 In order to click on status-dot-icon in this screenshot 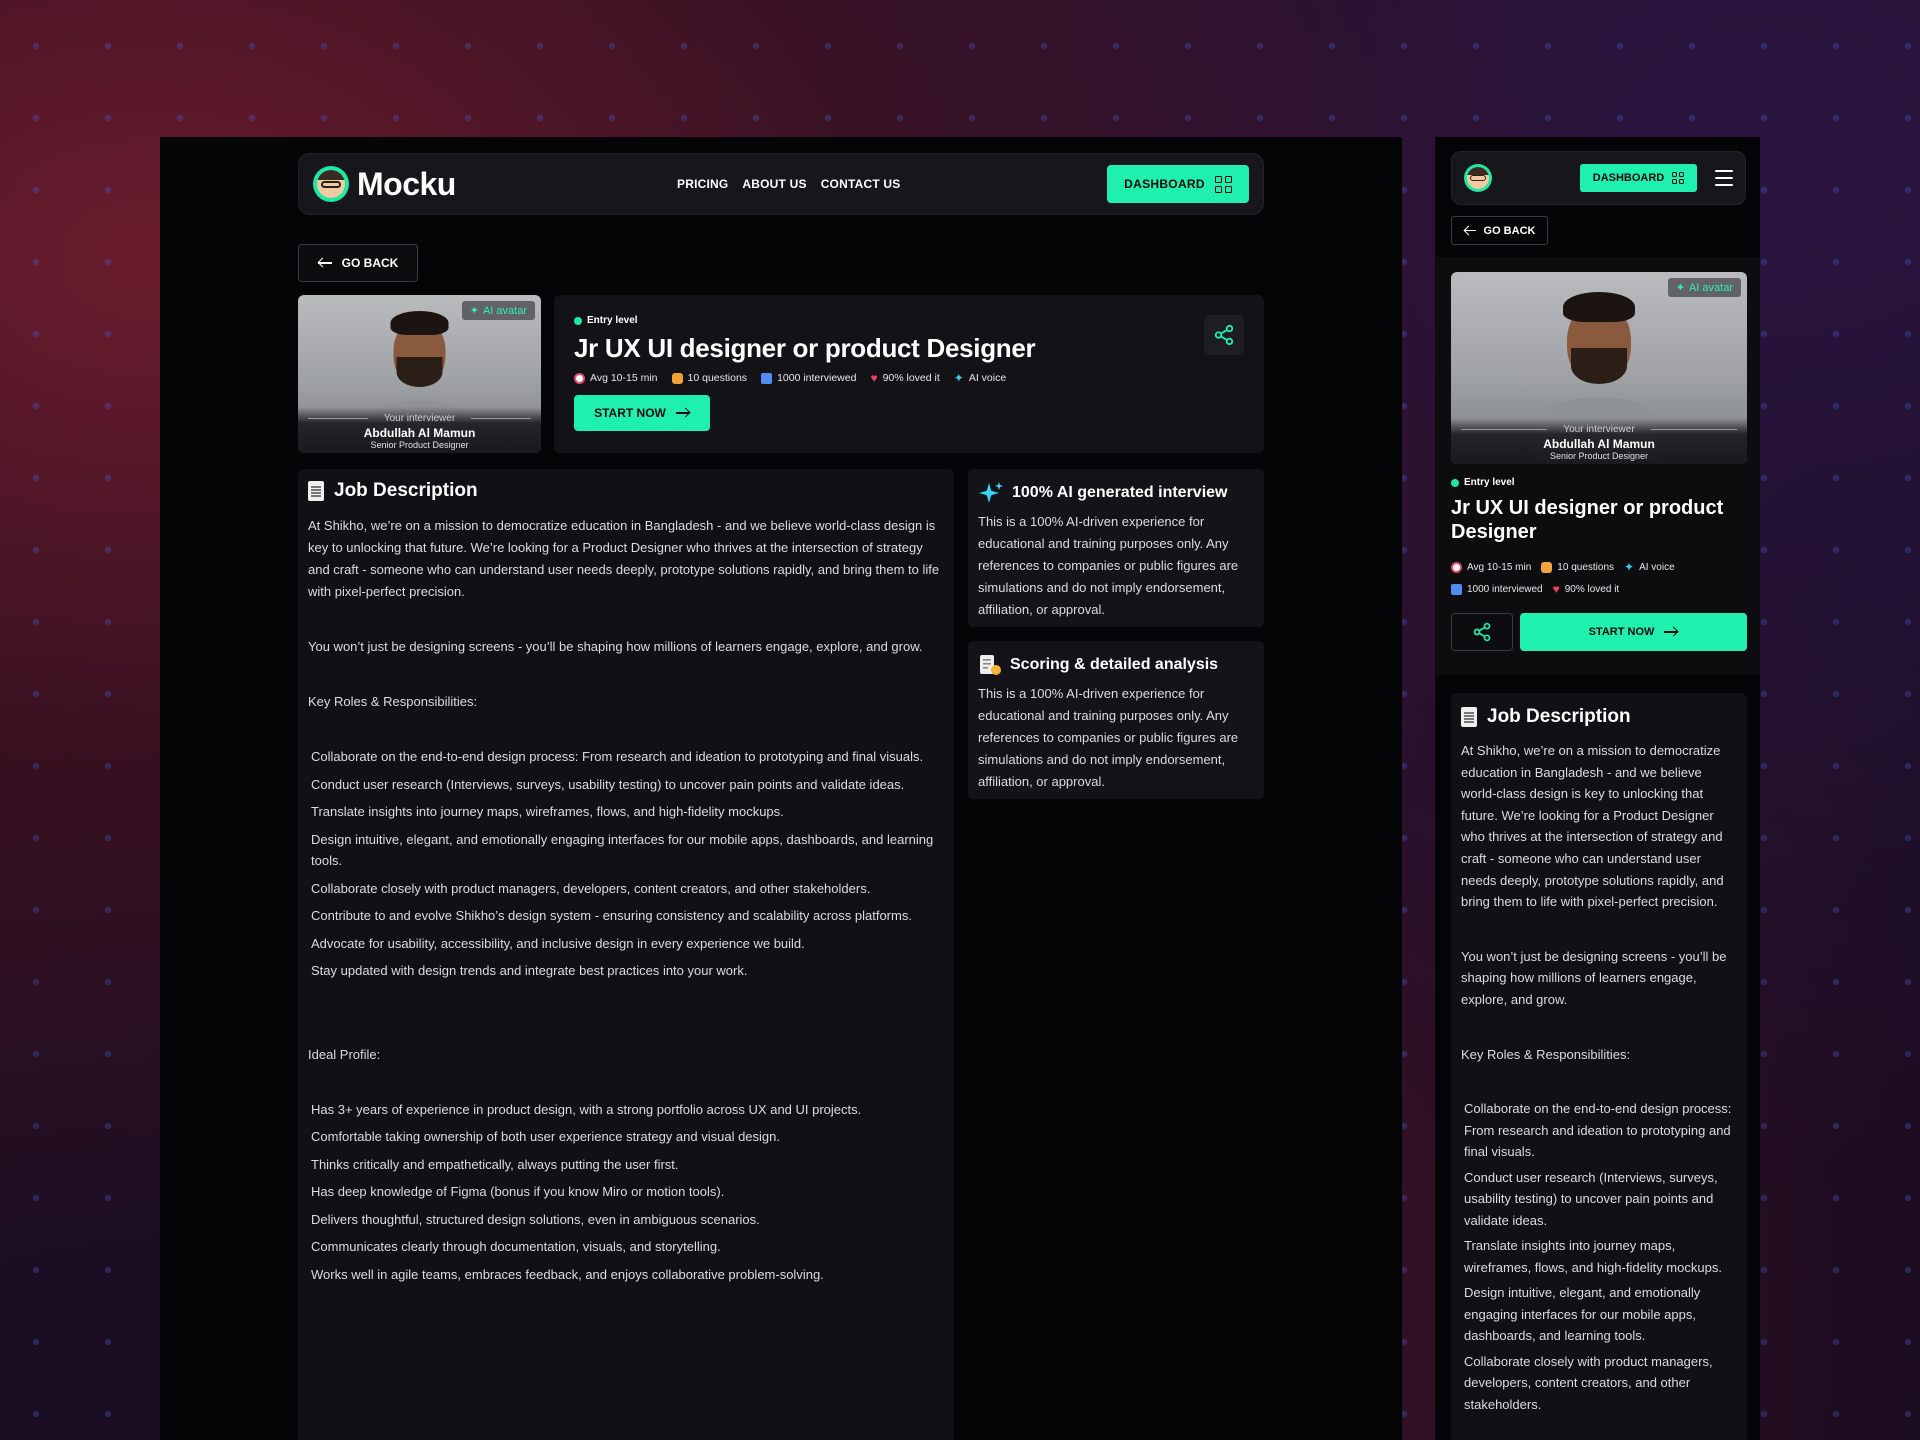, I will do `click(1455, 482)`.